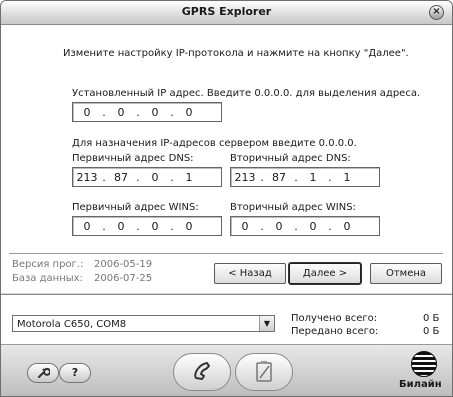  I want to click on help-button: ?, so click(75, 373).